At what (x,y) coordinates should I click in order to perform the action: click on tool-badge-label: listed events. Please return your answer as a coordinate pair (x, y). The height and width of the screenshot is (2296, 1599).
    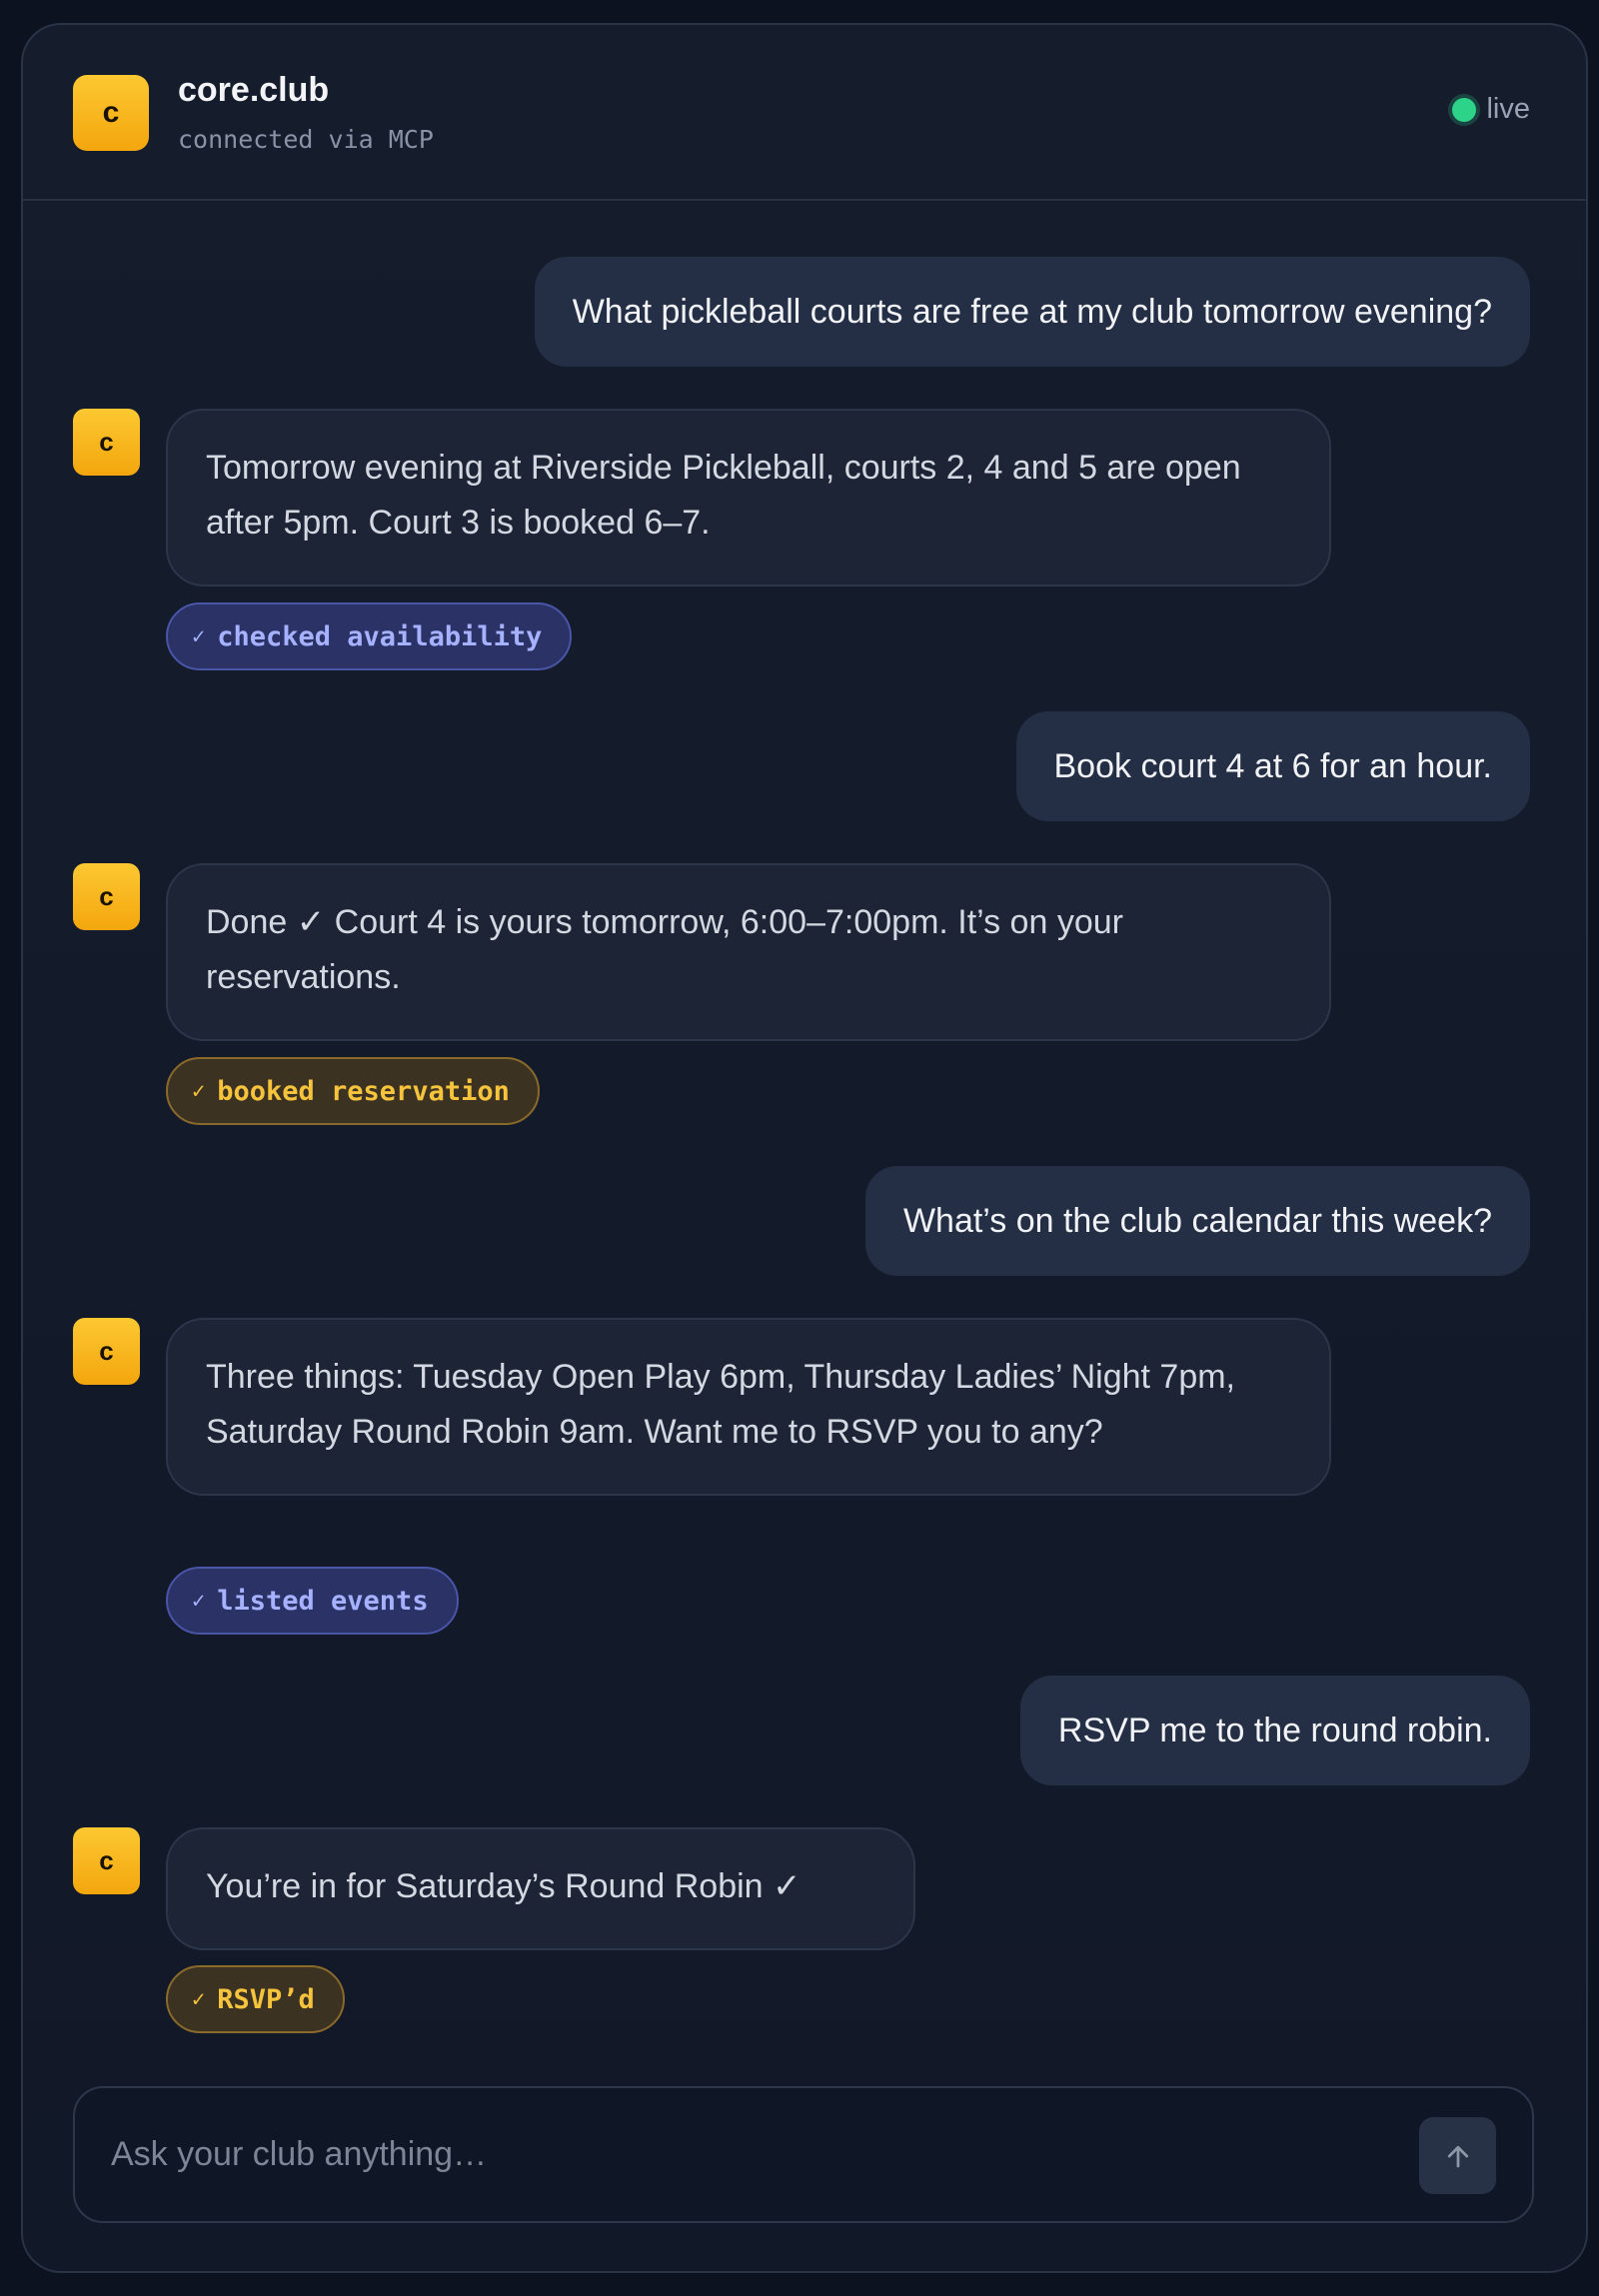
    Looking at the image, I should click on (323, 1601).